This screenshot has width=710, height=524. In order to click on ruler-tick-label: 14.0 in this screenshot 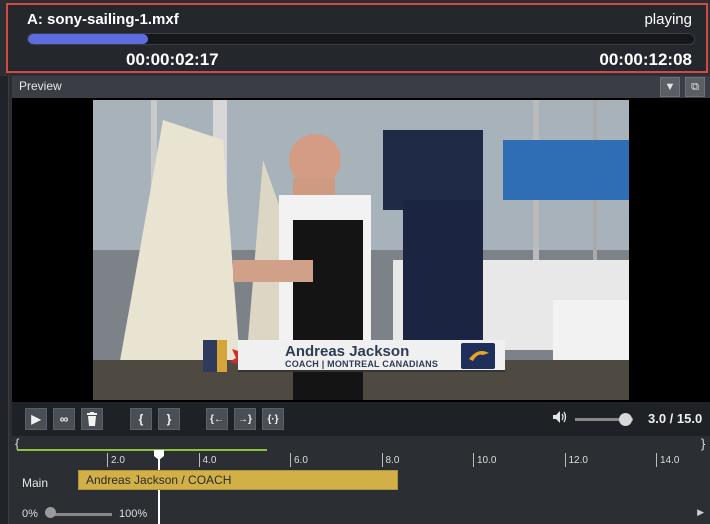, I will do `click(670, 460)`.